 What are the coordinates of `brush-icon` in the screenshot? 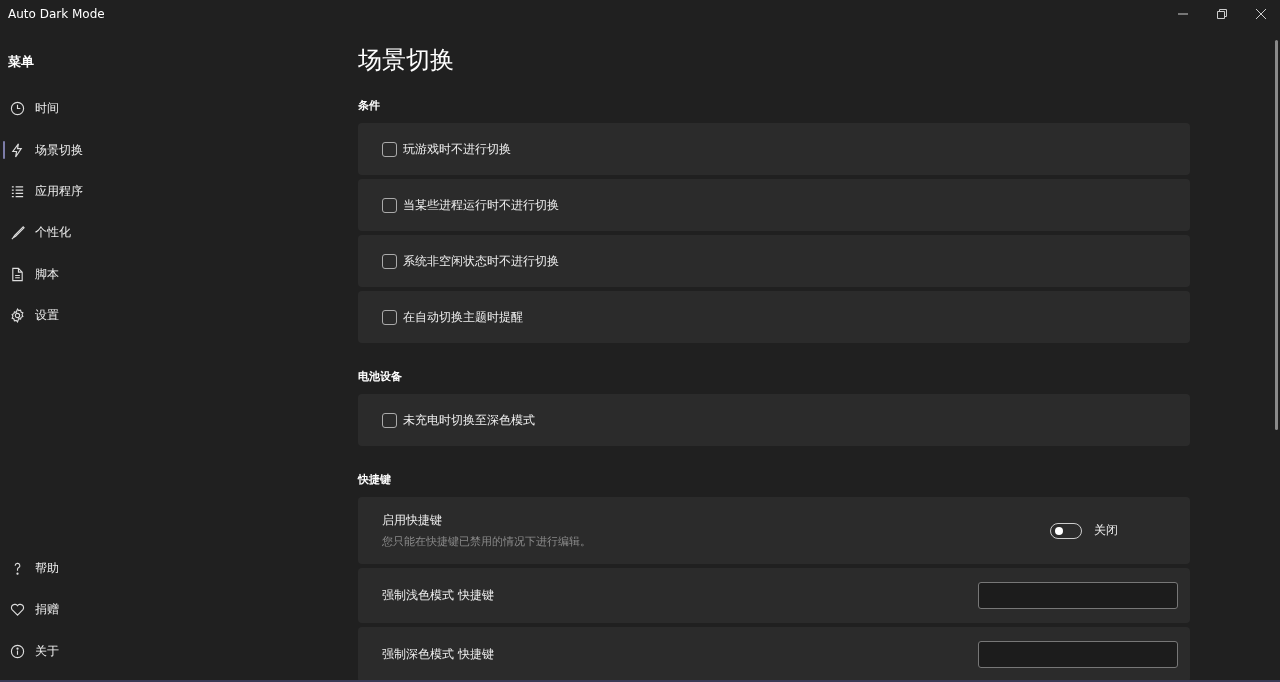 It's located at (17, 233).